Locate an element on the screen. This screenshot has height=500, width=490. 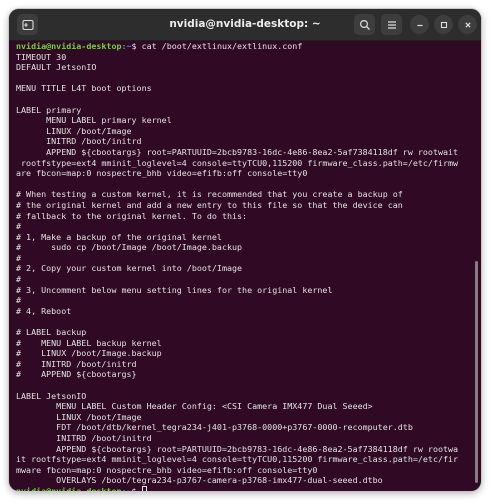
search-icon is located at coordinates (364, 24).